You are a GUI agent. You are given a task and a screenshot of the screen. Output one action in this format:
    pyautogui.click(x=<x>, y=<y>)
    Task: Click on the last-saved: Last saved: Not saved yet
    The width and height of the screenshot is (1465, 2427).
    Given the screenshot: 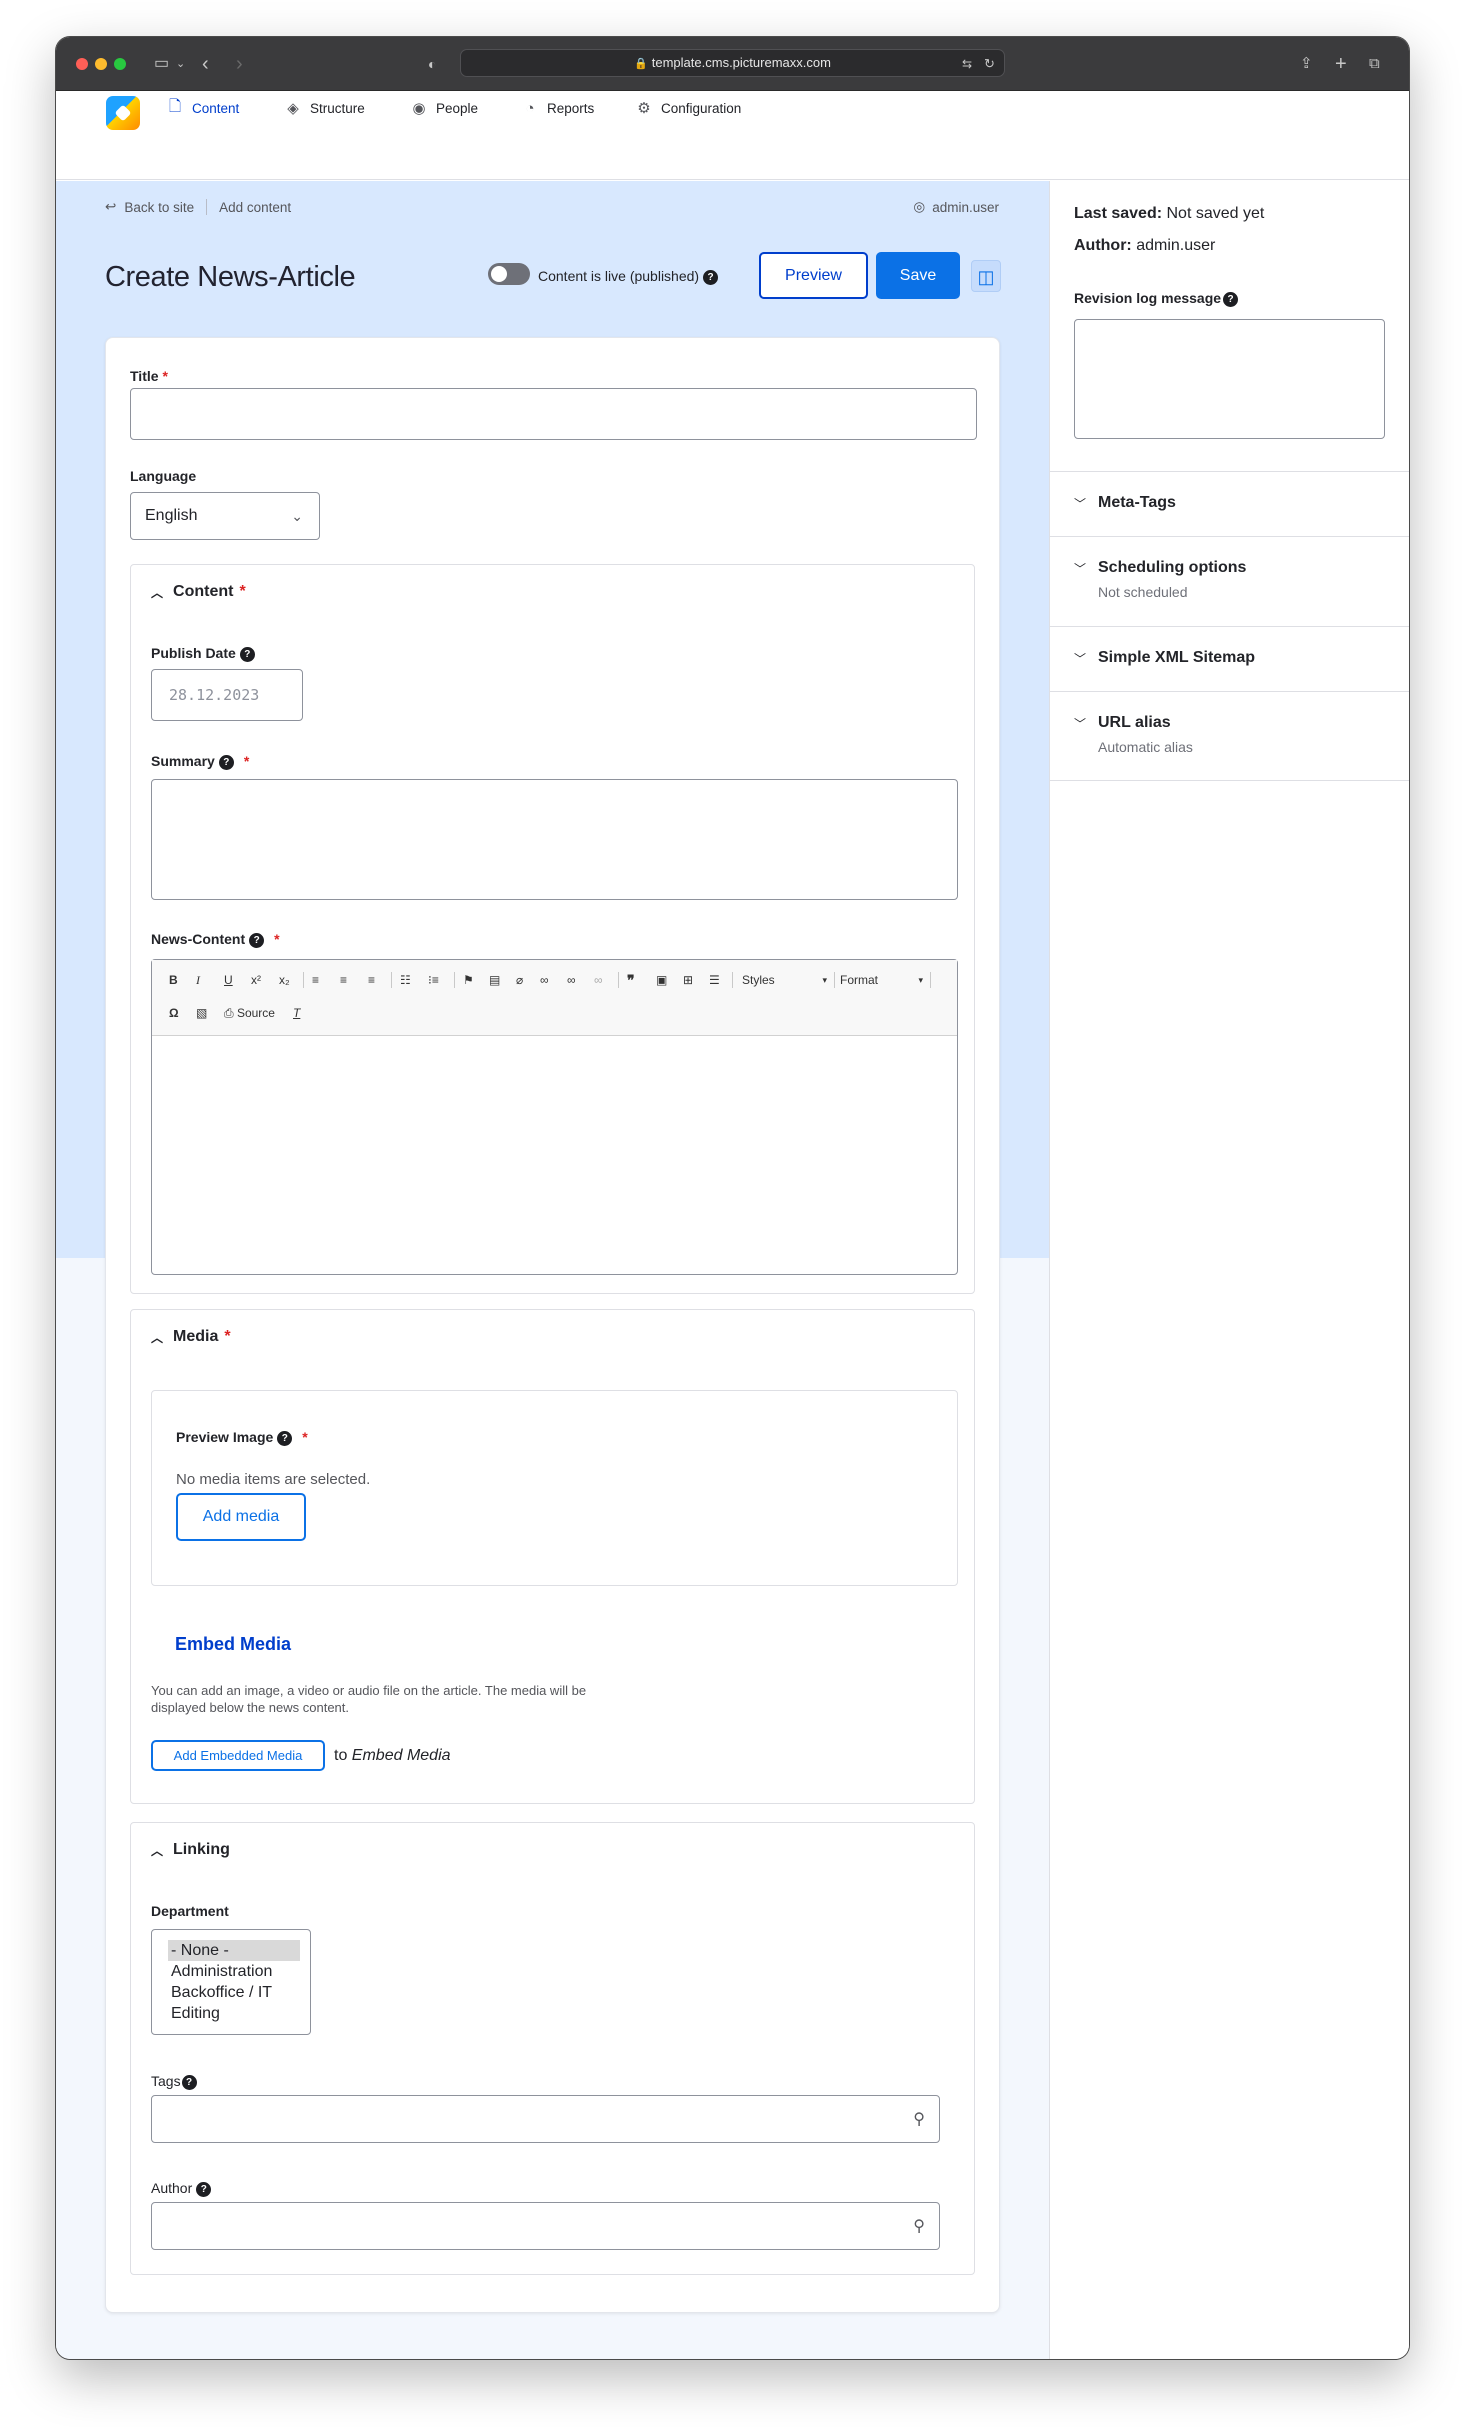 What is the action you would take?
    pyautogui.click(x=1169, y=214)
    